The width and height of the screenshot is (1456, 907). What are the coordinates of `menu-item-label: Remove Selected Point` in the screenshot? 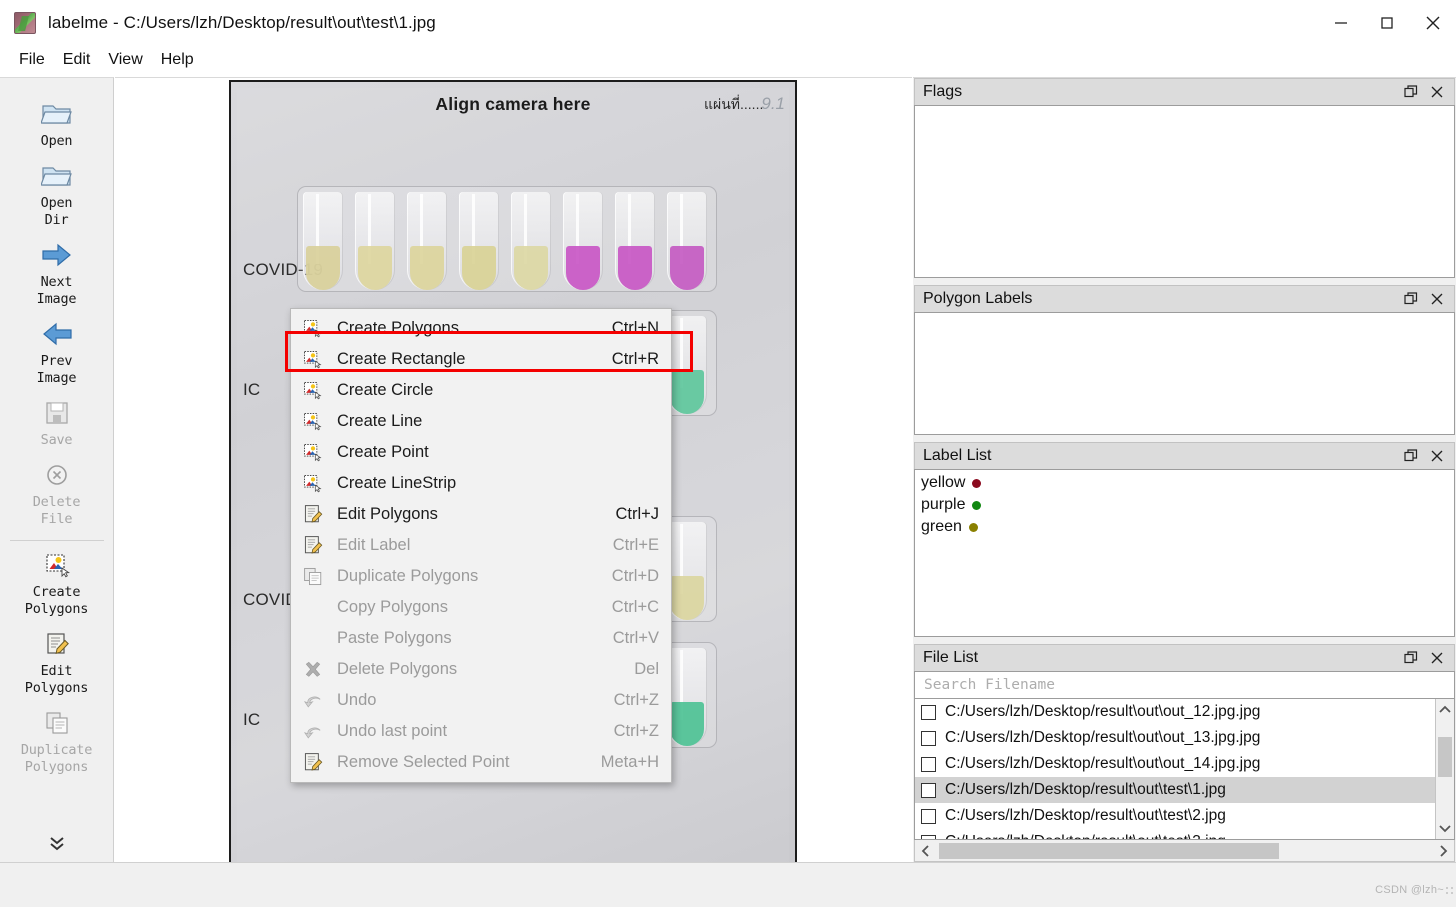 It's located at (423, 762).